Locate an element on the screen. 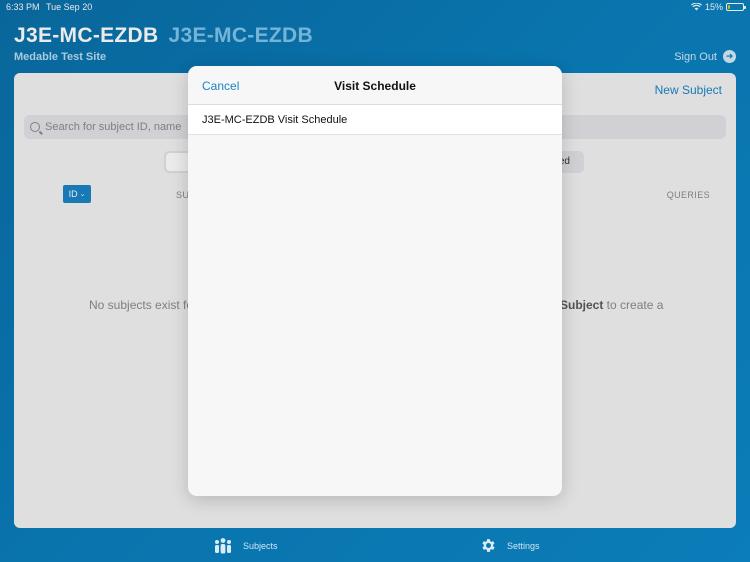  modal-title: Visit Schedule is located at coordinates (375, 86).